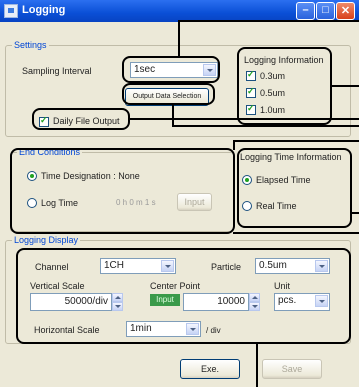  Describe the element at coordinates (30, 45) in the screenshot. I see `settings-legend: Settings` at that location.